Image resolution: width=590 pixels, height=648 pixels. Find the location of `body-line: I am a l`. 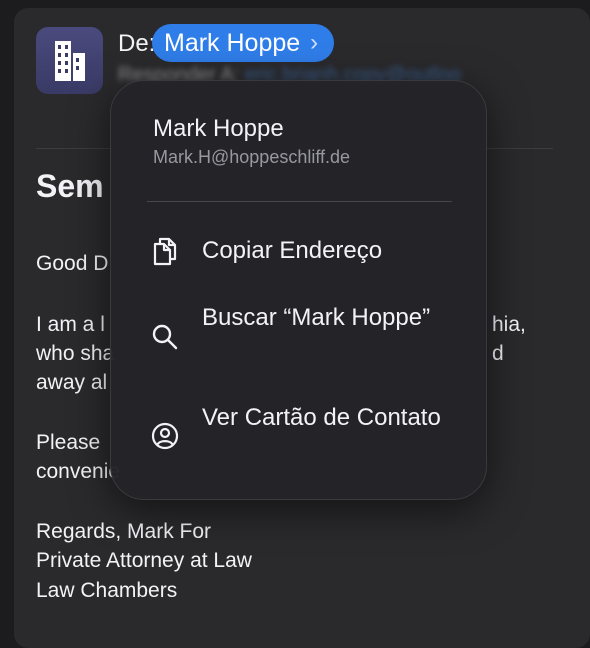

body-line: I am a l is located at coordinates (70, 324).